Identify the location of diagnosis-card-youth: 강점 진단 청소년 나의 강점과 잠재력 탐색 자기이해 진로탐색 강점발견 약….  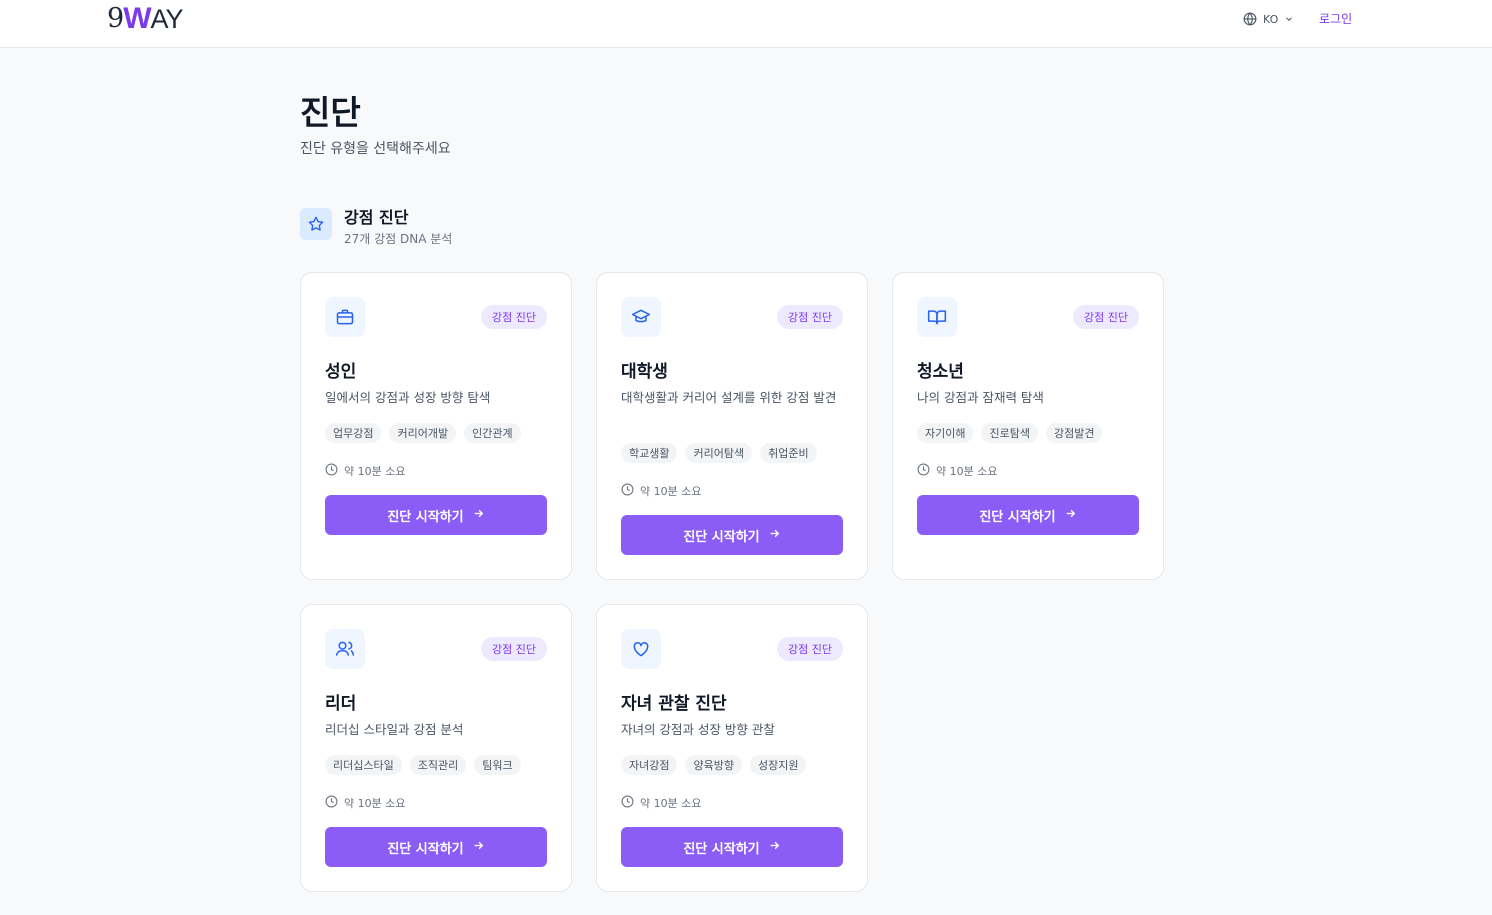
(1028, 426).